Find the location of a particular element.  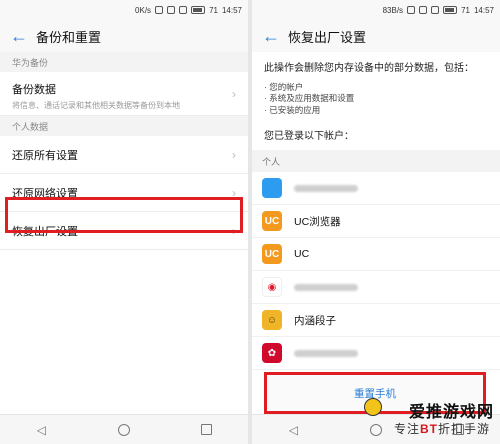

account-row: ◉ is located at coordinates (376, 288).